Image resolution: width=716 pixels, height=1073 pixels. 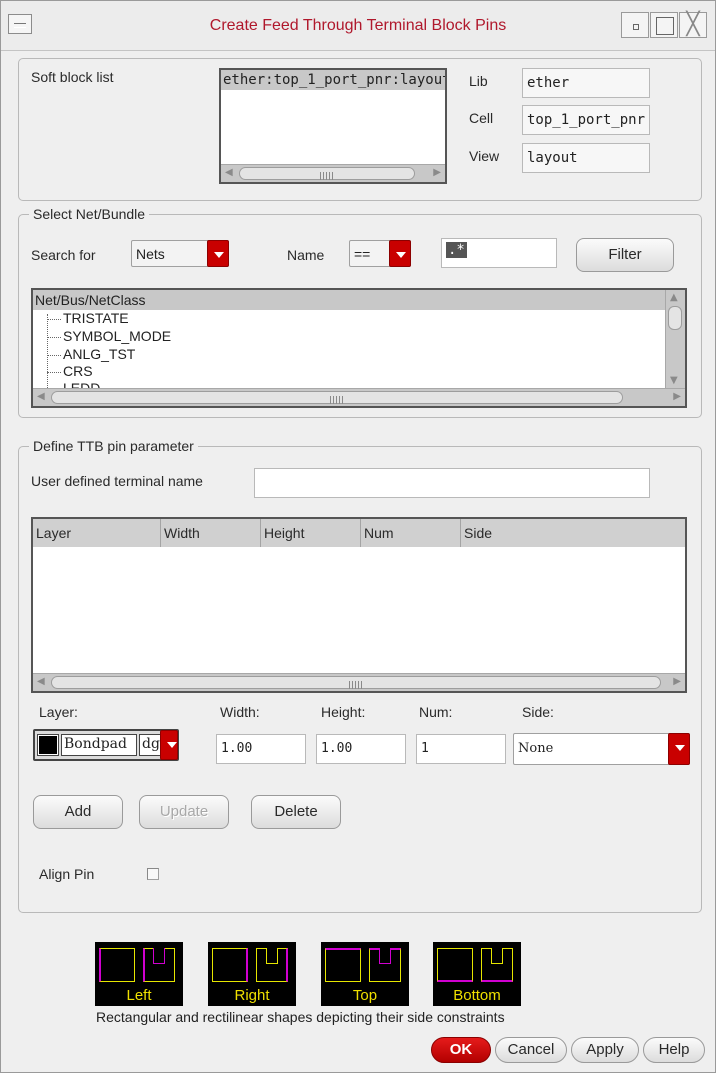 I want to click on height-label: Height:, so click(x=343, y=712).